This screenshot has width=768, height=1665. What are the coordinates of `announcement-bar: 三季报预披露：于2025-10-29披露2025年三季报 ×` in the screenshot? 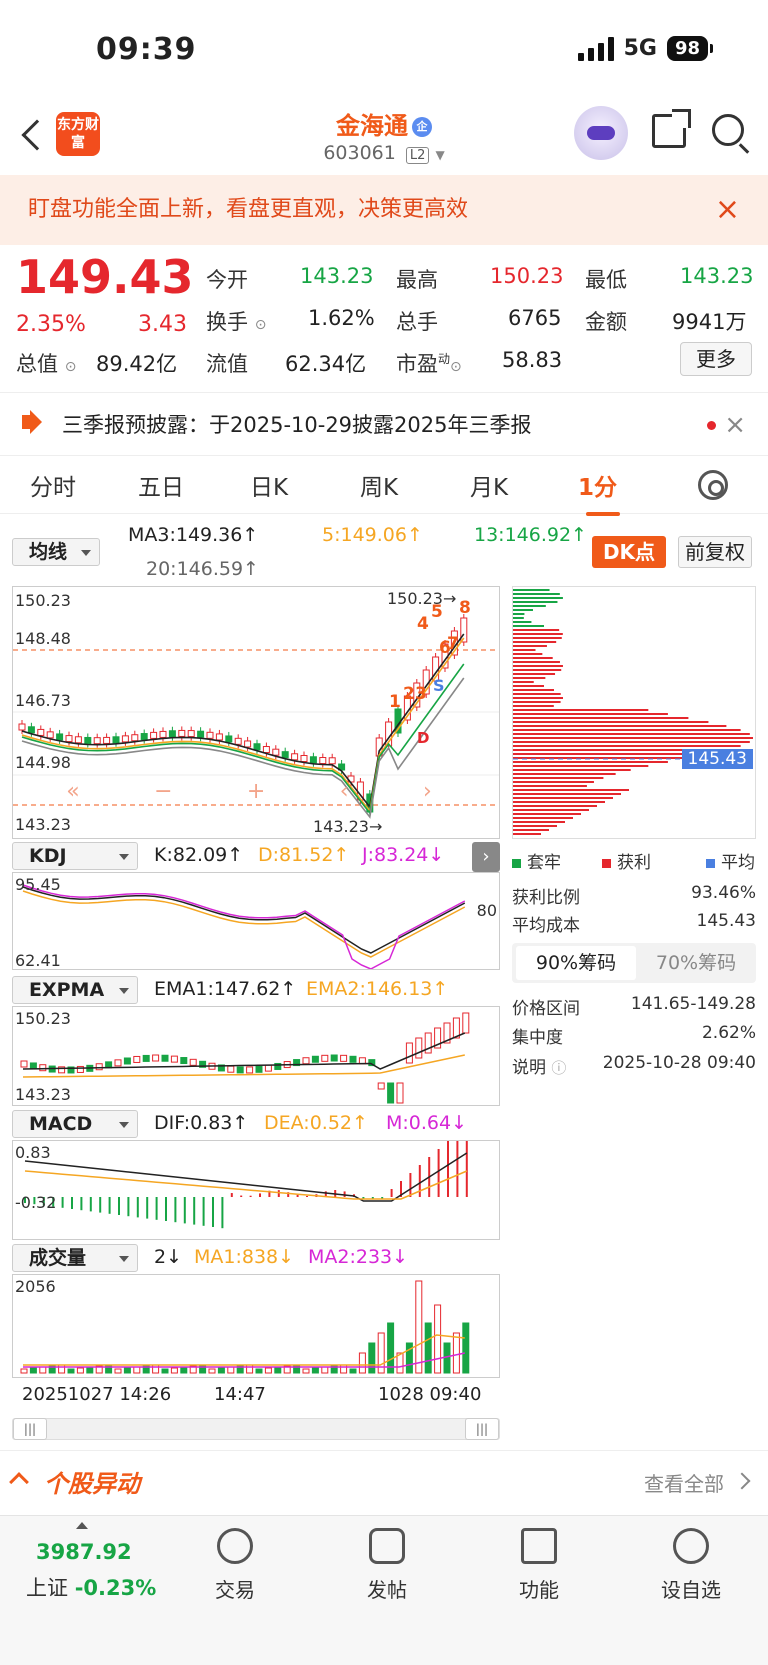 It's located at (384, 424).